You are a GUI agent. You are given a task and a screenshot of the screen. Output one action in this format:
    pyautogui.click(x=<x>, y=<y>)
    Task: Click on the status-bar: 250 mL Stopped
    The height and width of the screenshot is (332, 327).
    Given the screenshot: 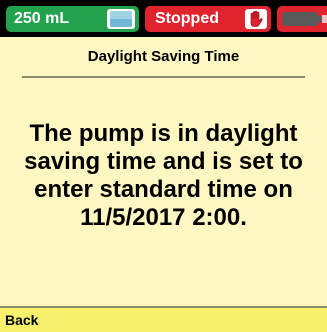 What is the action you would take?
    pyautogui.click(x=163, y=18)
    